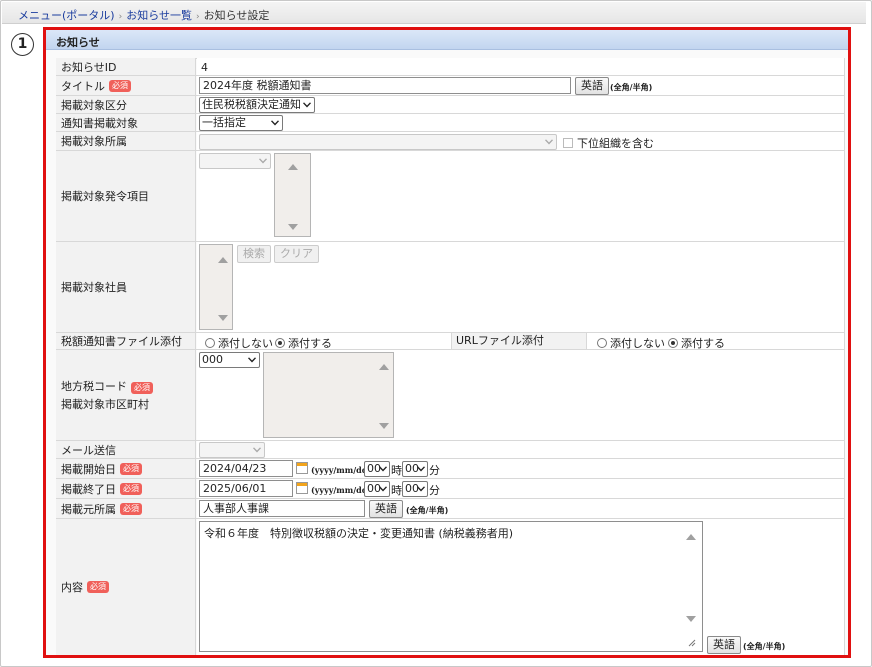 This screenshot has width=872, height=667. I want to click on breadcrumb: メニュー(ポータル) › お知らせ一覧 › お知らせ設定, so click(434, 13).